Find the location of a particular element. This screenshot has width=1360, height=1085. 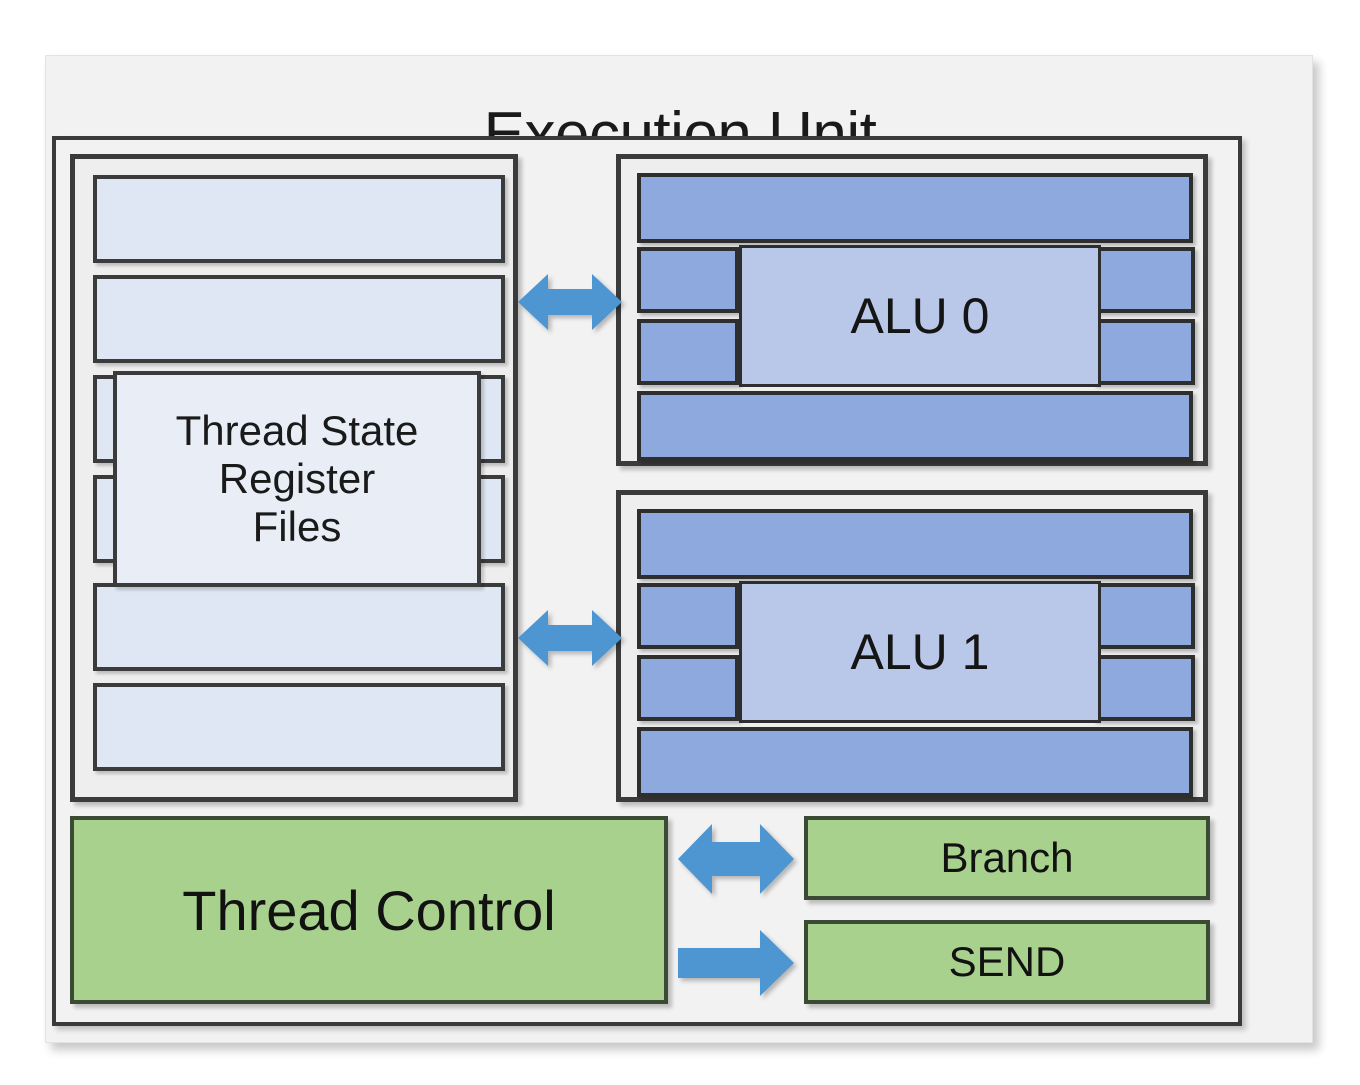

double-arrow-icon-rf-alu1 is located at coordinates (570, 638).